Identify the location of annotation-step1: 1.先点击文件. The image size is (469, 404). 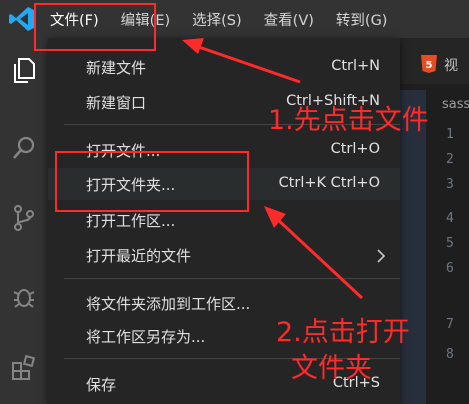
(348, 120).